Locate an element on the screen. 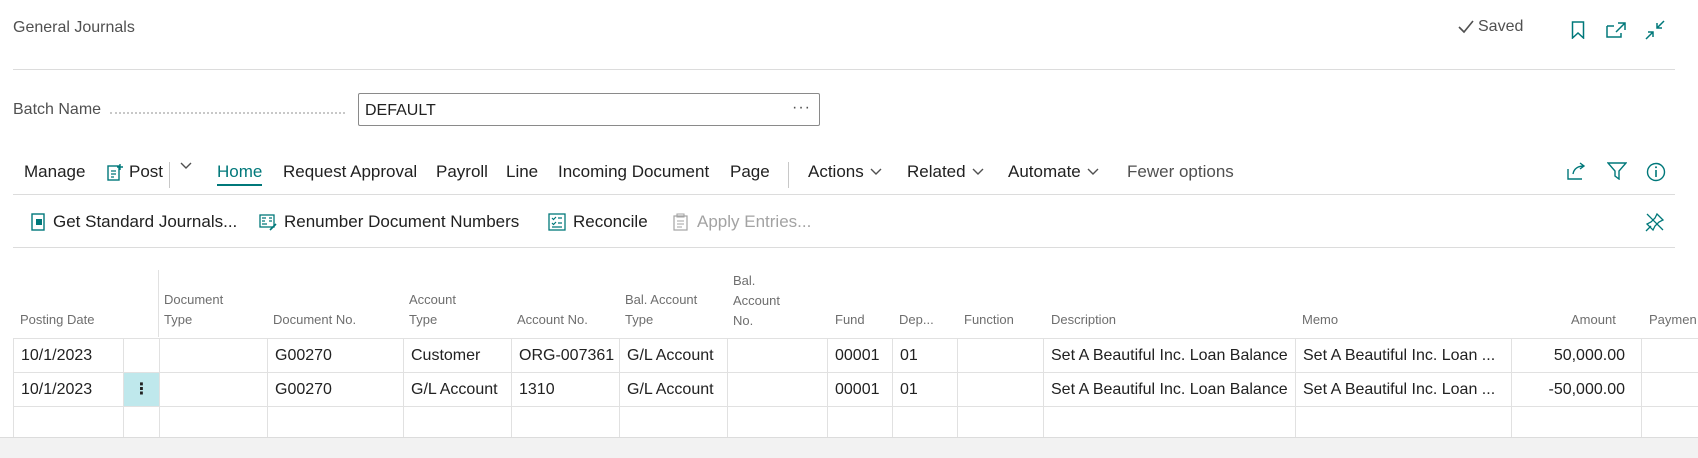 Image resolution: width=1698 pixels, height=458 pixels. cell-amount: 50,000.00 is located at coordinates (1576, 356).